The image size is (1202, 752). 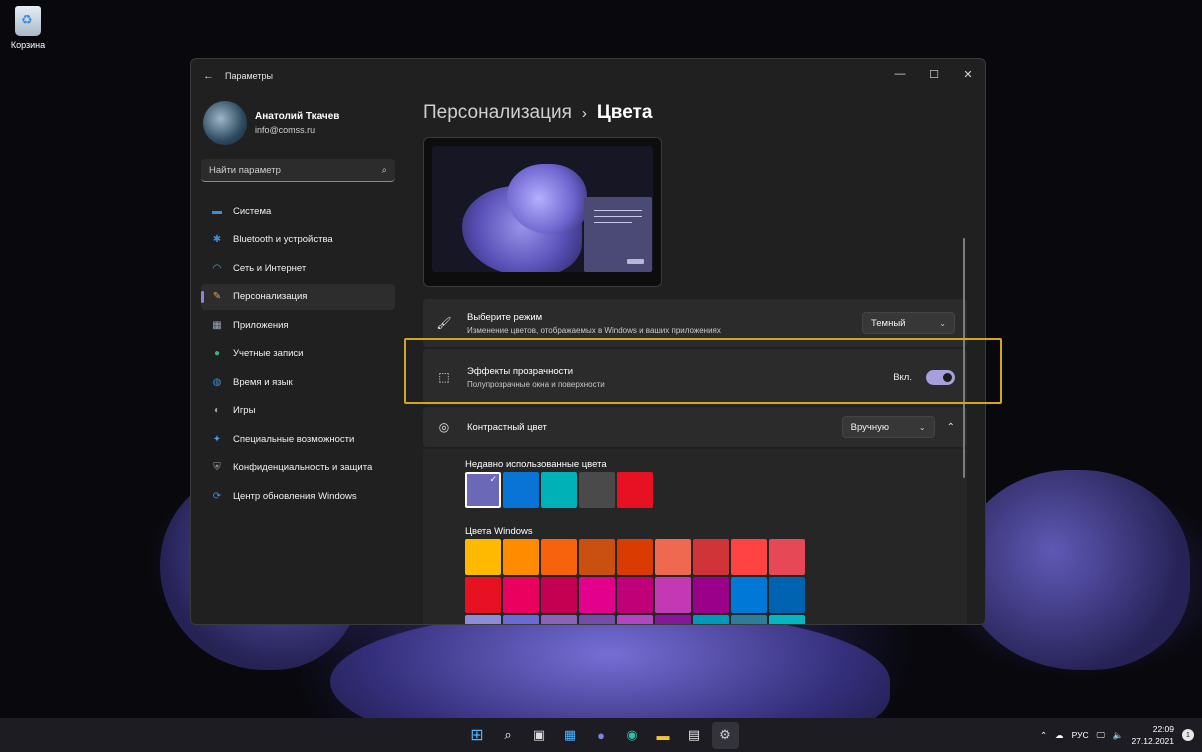 I want to click on accent-mode-dropdown: Вручную ⌄, so click(x=888, y=427).